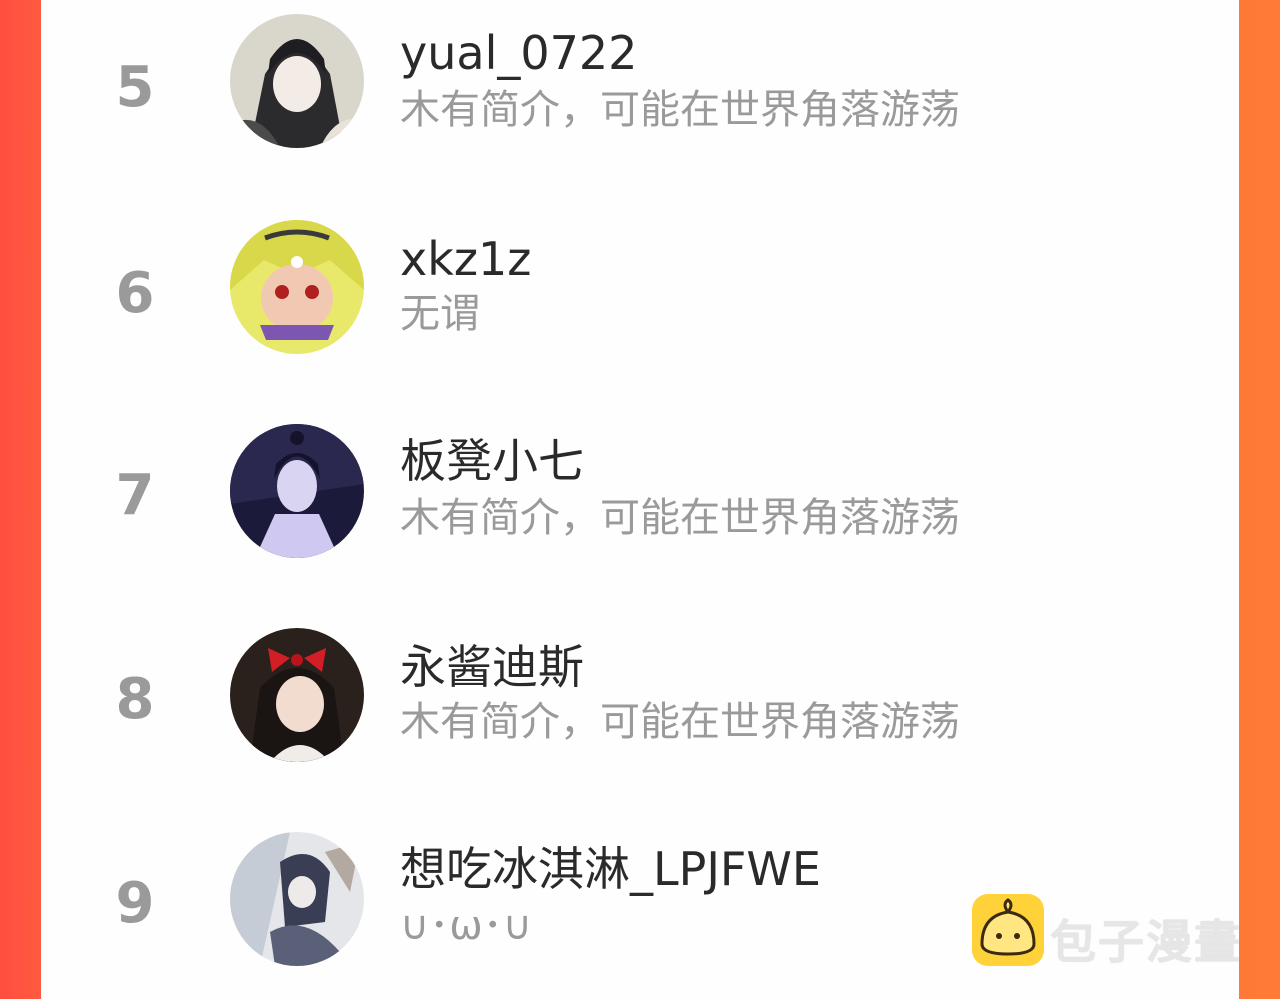 This screenshot has width=1280, height=999. I want to click on list-item: 6 xkz1z 无谓, so click(640, 287).